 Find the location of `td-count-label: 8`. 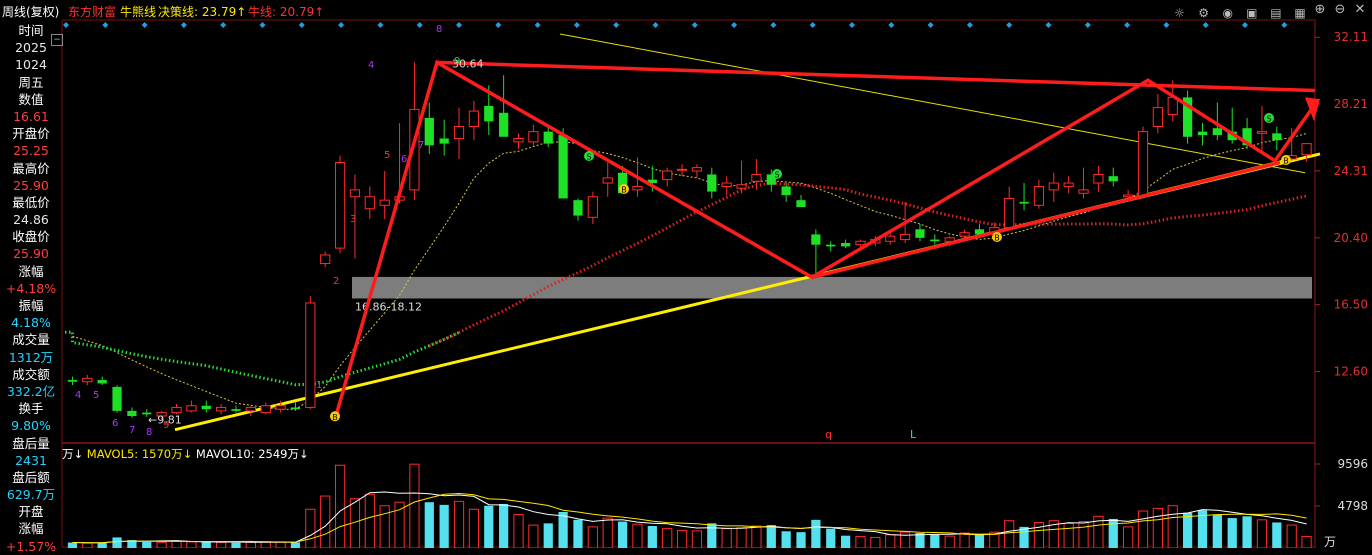

td-count-label: 8 is located at coordinates (439, 29).